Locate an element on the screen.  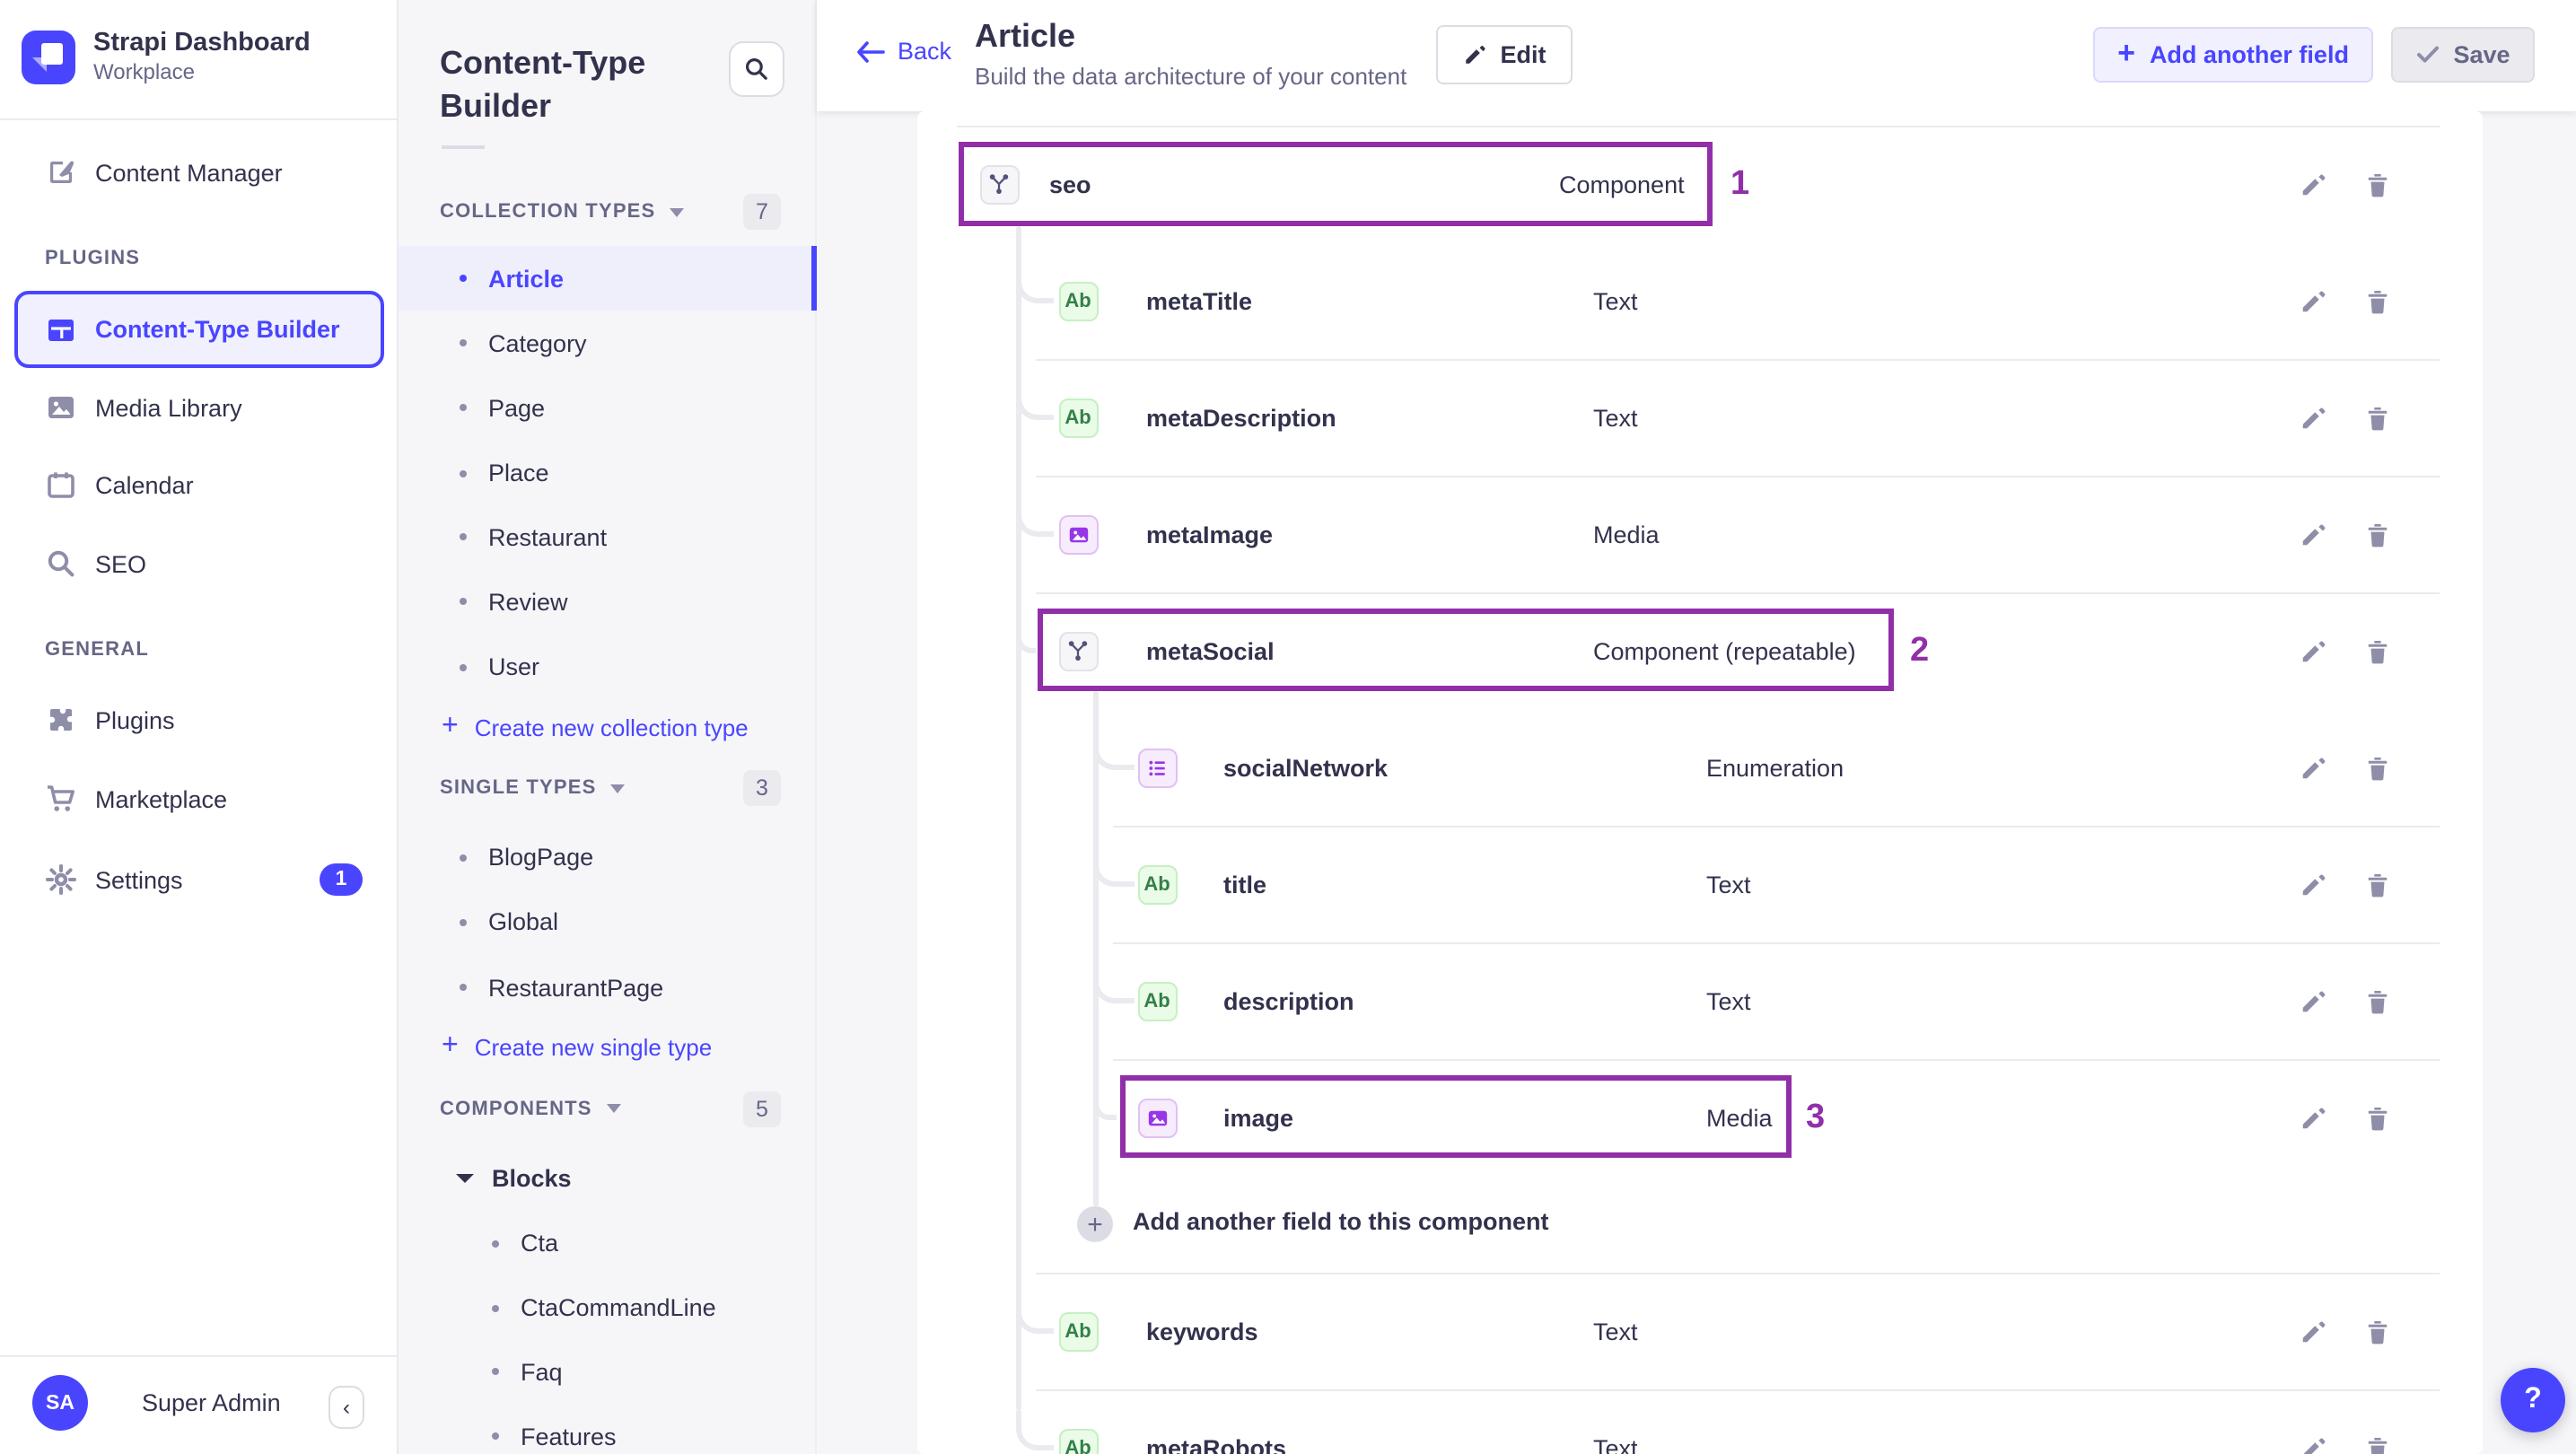
add-another-field-button: + Add another field is located at coordinates (2233, 55).